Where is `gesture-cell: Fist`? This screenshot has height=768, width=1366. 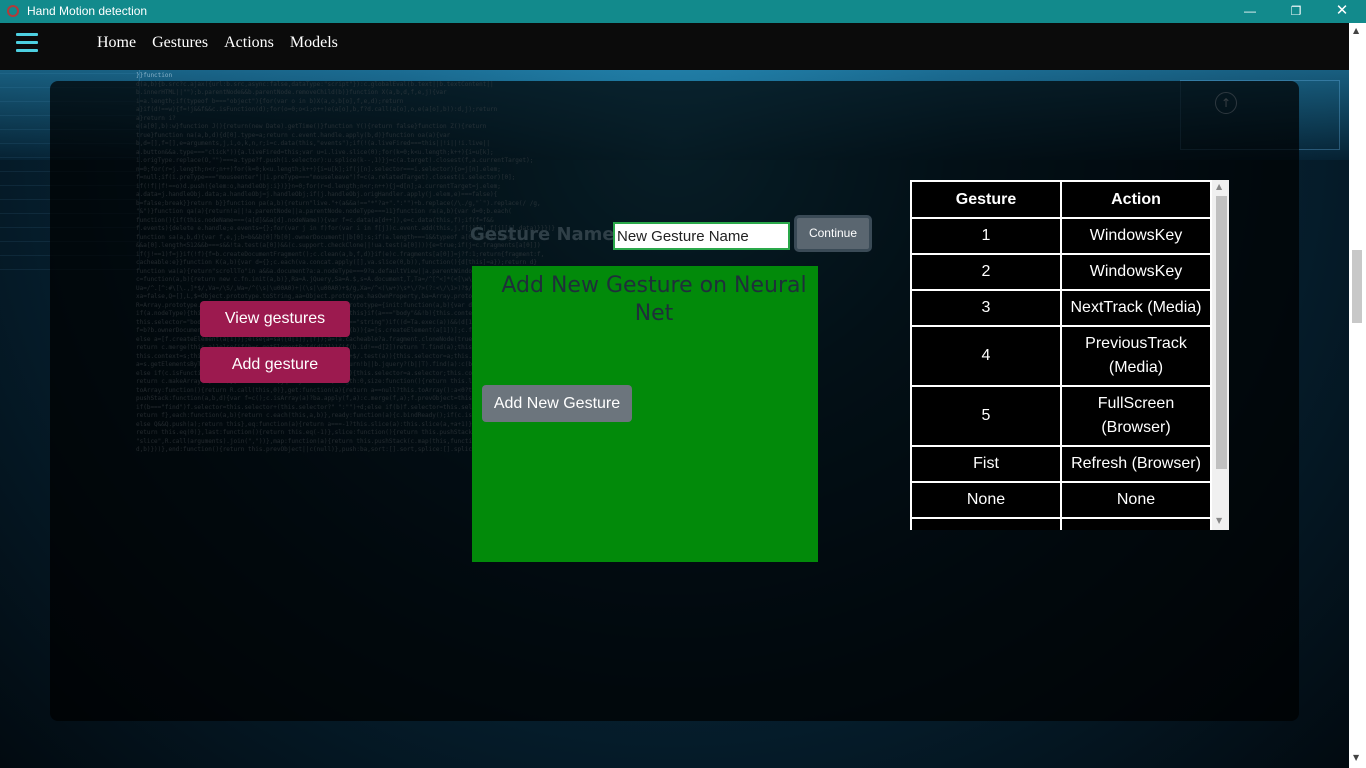
gesture-cell: Fist is located at coordinates (986, 464).